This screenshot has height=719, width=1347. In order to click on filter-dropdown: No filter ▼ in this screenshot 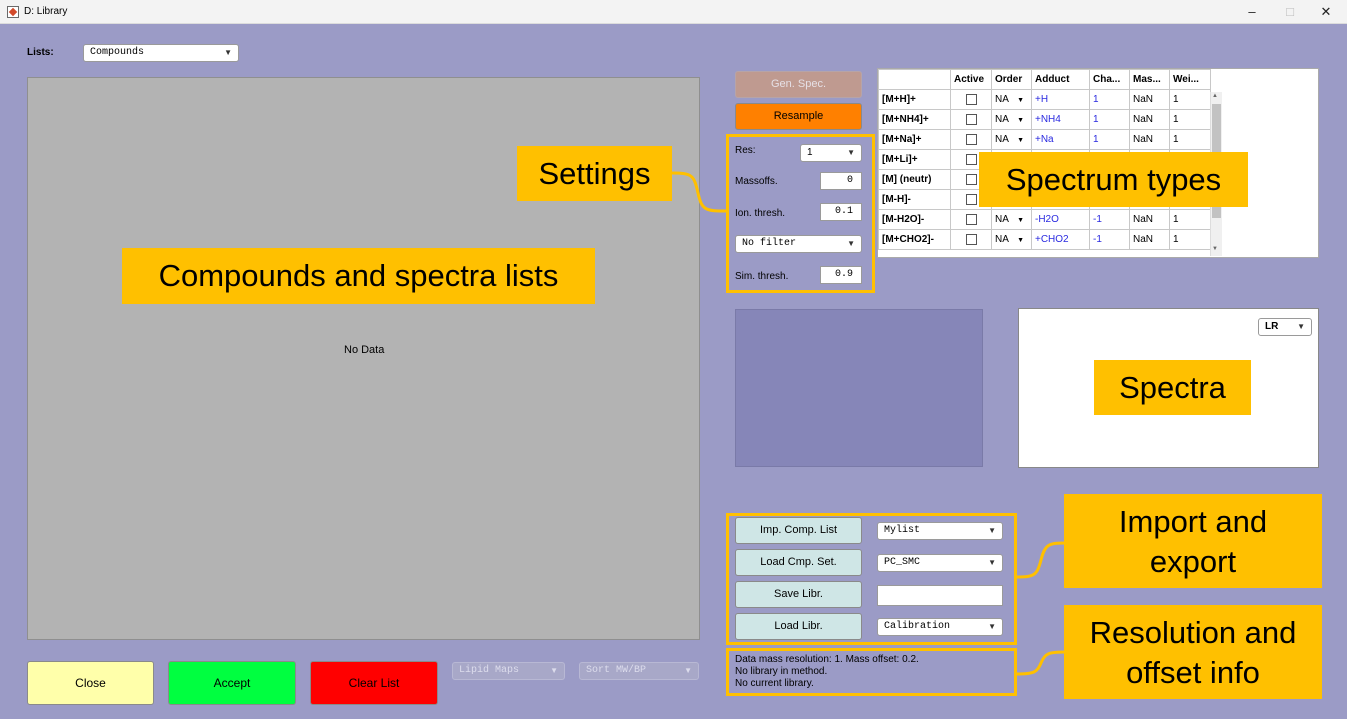, I will do `click(798, 244)`.